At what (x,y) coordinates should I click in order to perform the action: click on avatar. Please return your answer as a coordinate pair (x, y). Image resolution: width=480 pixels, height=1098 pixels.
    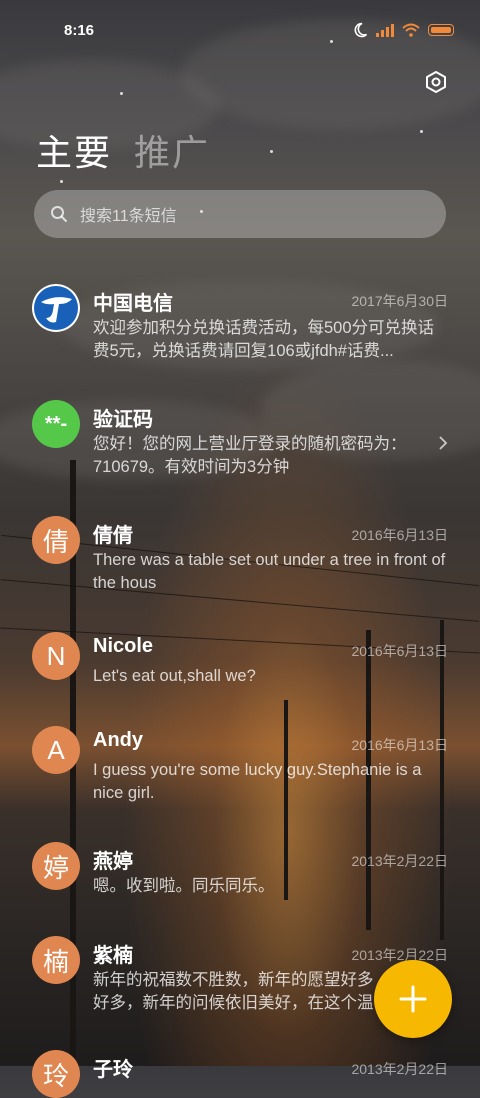
    Looking at the image, I should click on (56, 308).